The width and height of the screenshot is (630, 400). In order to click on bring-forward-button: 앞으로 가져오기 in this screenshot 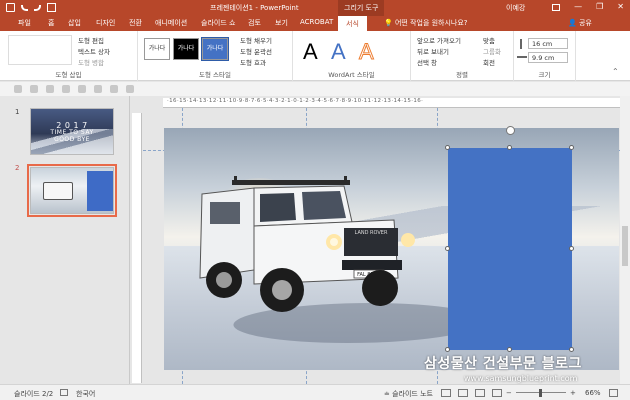, I will do `click(439, 40)`.